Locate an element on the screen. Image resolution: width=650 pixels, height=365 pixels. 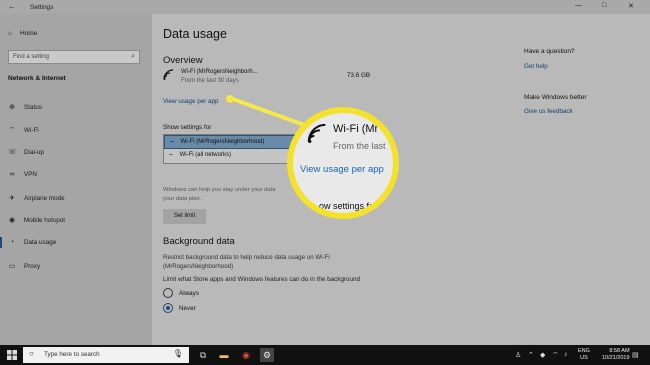
sidebar-item-airplane-mode: ✈ Airplane mode is located at coordinates (36, 198).